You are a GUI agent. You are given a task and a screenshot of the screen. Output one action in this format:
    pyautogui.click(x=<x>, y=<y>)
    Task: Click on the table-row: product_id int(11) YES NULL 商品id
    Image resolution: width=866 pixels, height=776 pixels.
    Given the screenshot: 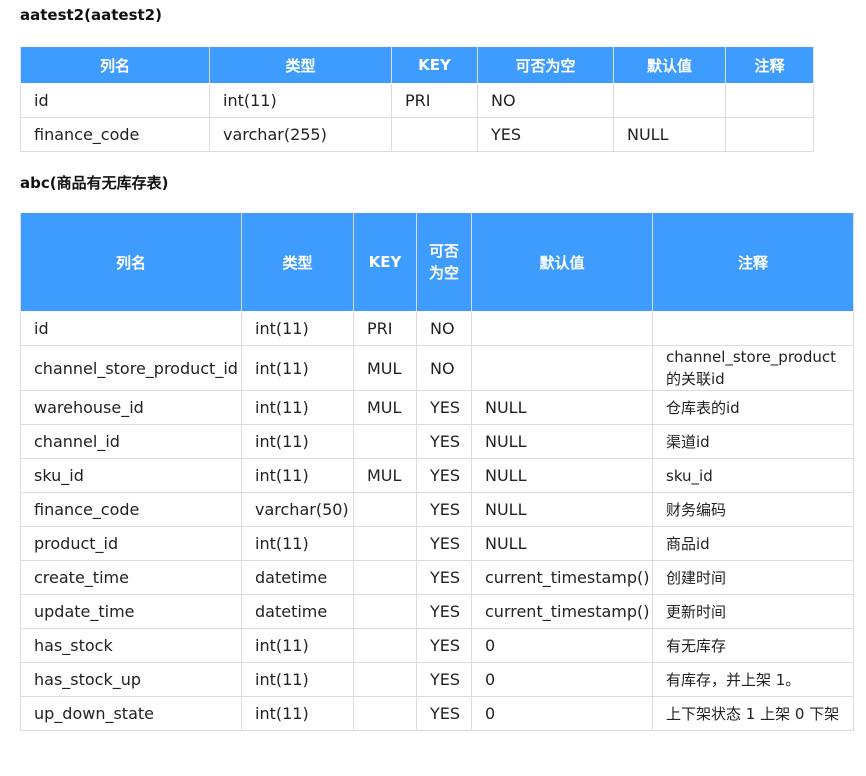 What is the action you would take?
    pyautogui.click(x=437, y=543)
    